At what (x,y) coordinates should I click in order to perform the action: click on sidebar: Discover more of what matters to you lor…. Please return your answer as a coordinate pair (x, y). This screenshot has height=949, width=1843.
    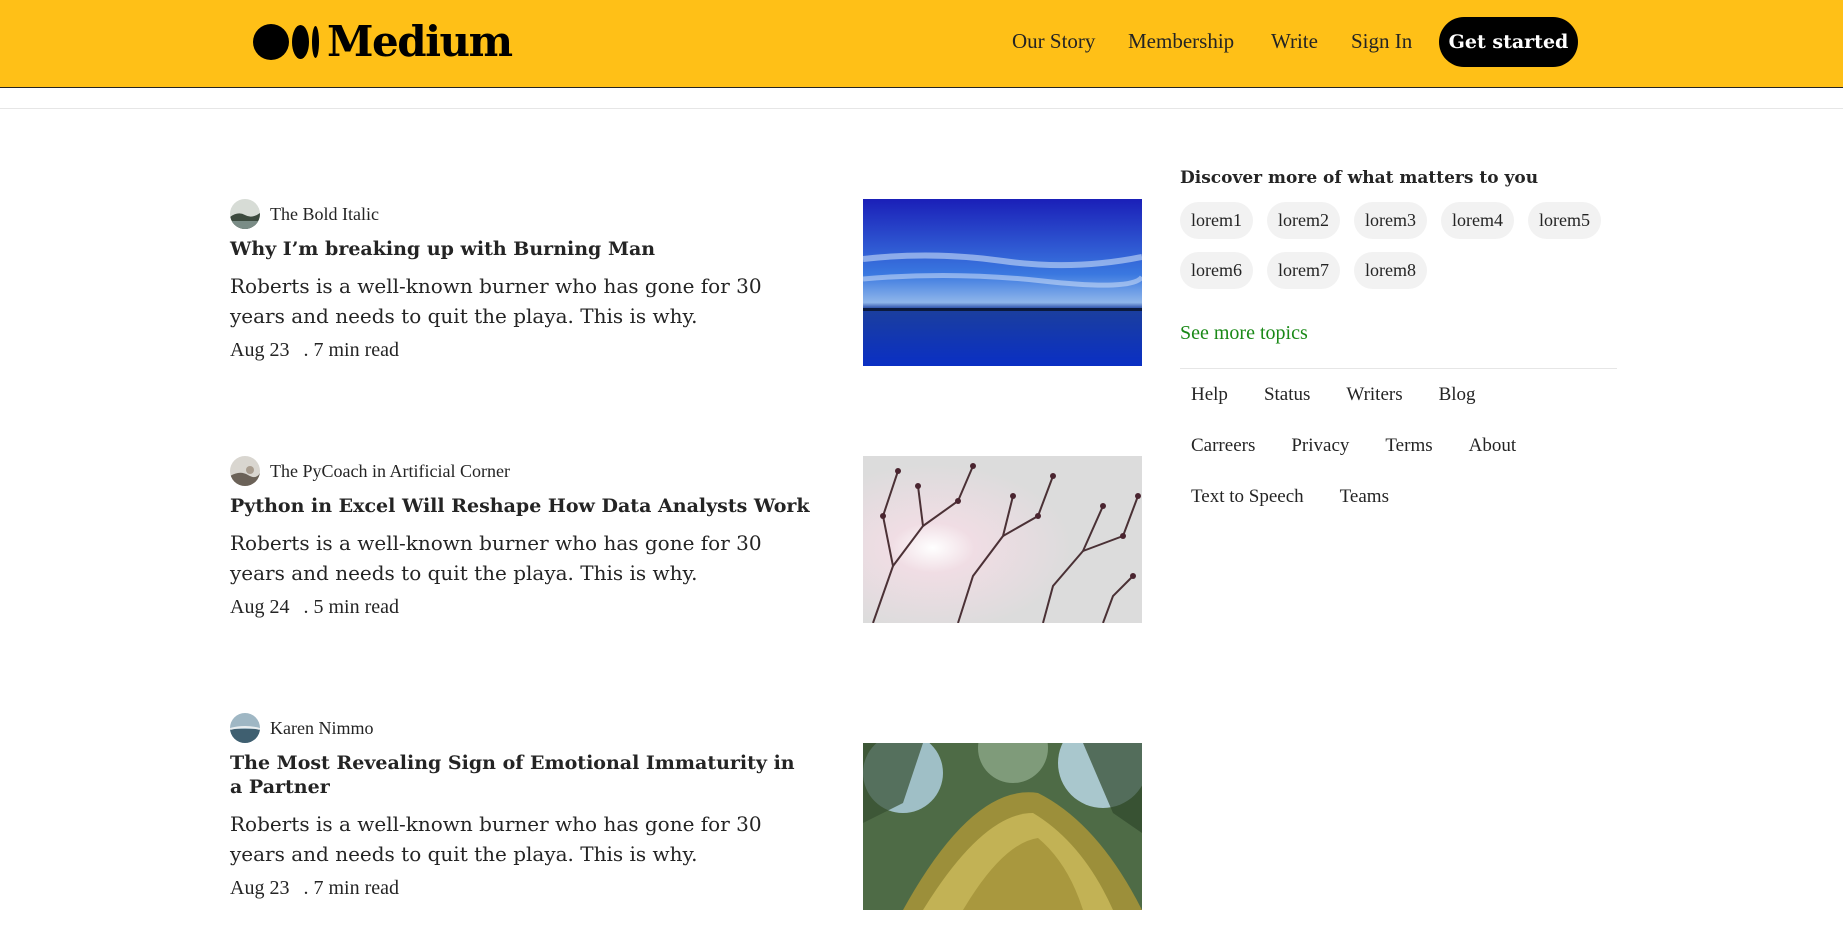
    Looking at the image, I should click on (1398, 349).